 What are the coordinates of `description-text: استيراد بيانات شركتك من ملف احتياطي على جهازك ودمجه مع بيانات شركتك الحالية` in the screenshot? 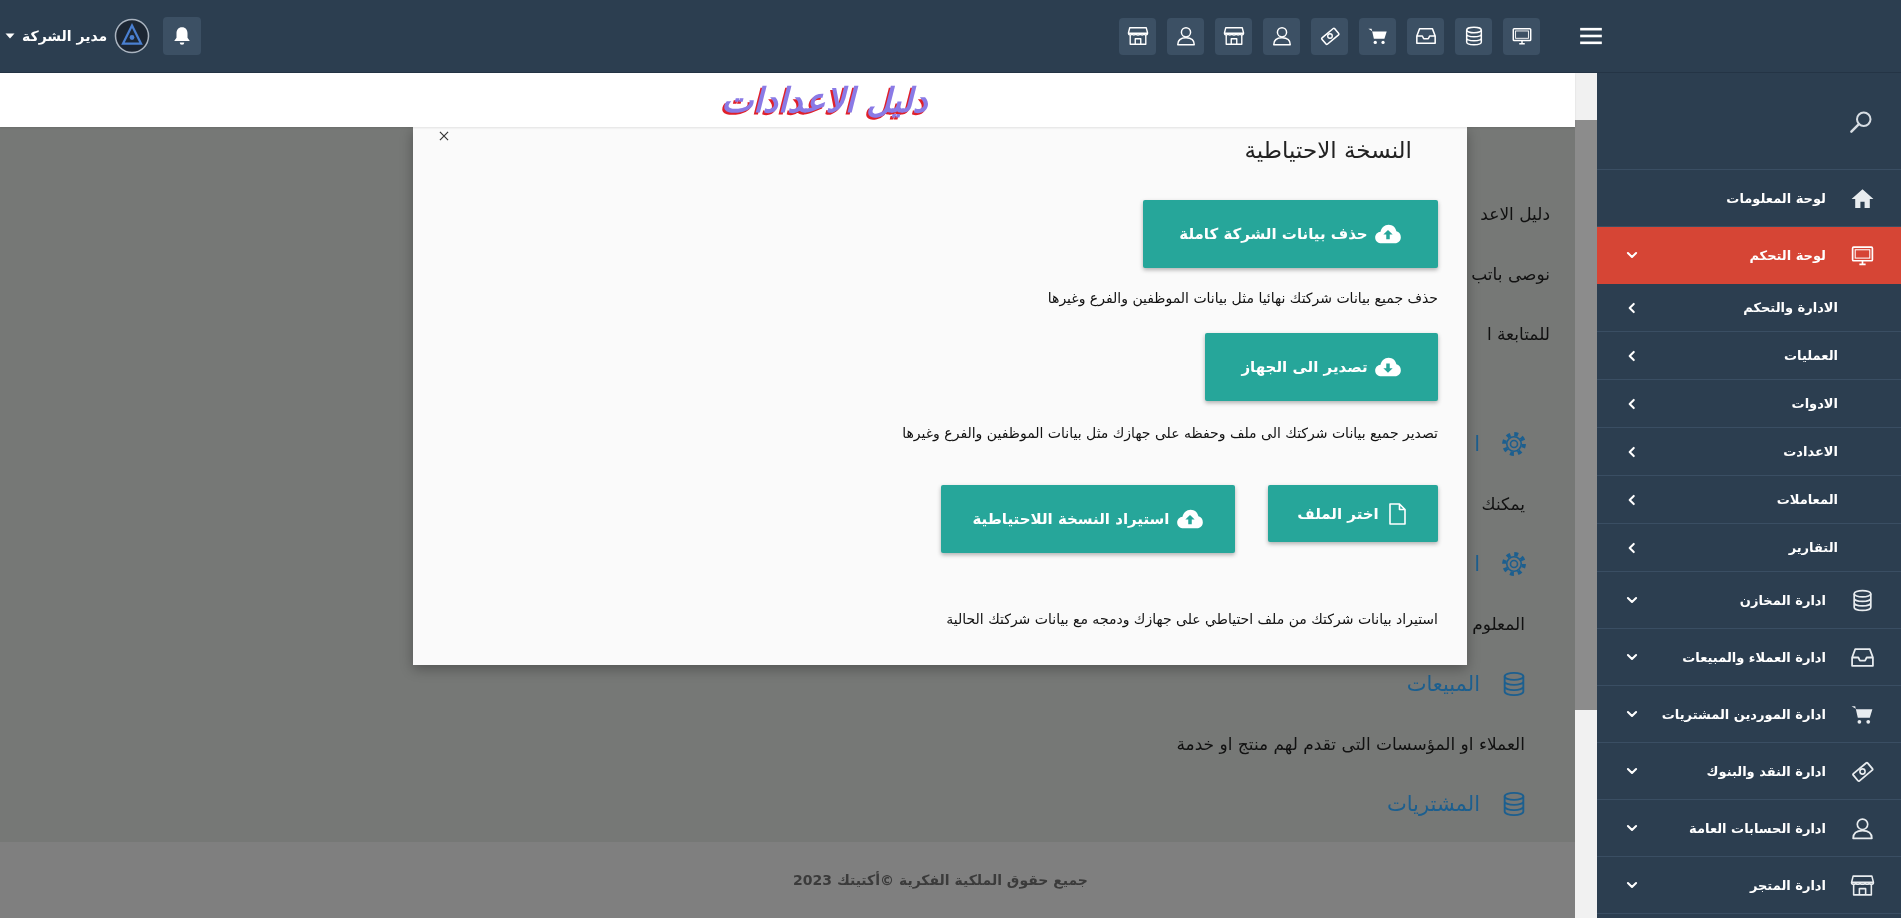 It's located at (1191, 620).